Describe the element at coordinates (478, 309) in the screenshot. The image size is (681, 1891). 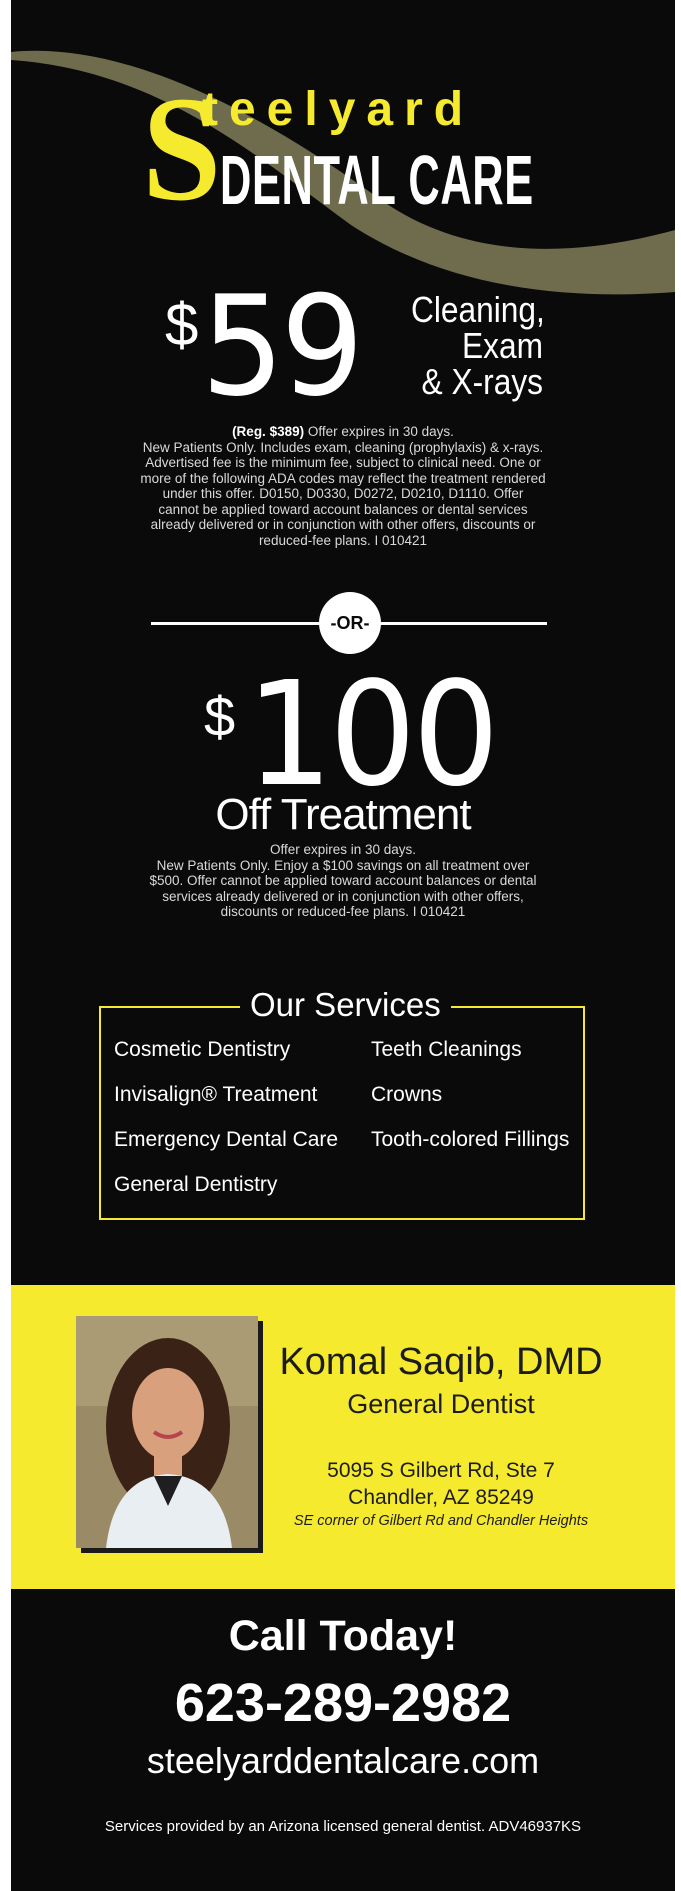
I see `offer1-desc-line1: Cleaning,` at that location.